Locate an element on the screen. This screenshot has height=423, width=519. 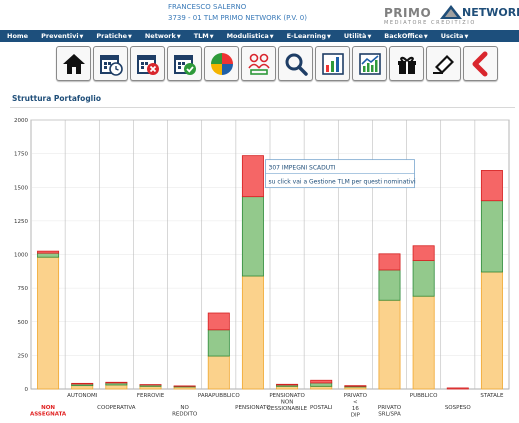
x-tick-label: PENSIONATO NON CESSIONABILE is located at coordinates (287, 402).